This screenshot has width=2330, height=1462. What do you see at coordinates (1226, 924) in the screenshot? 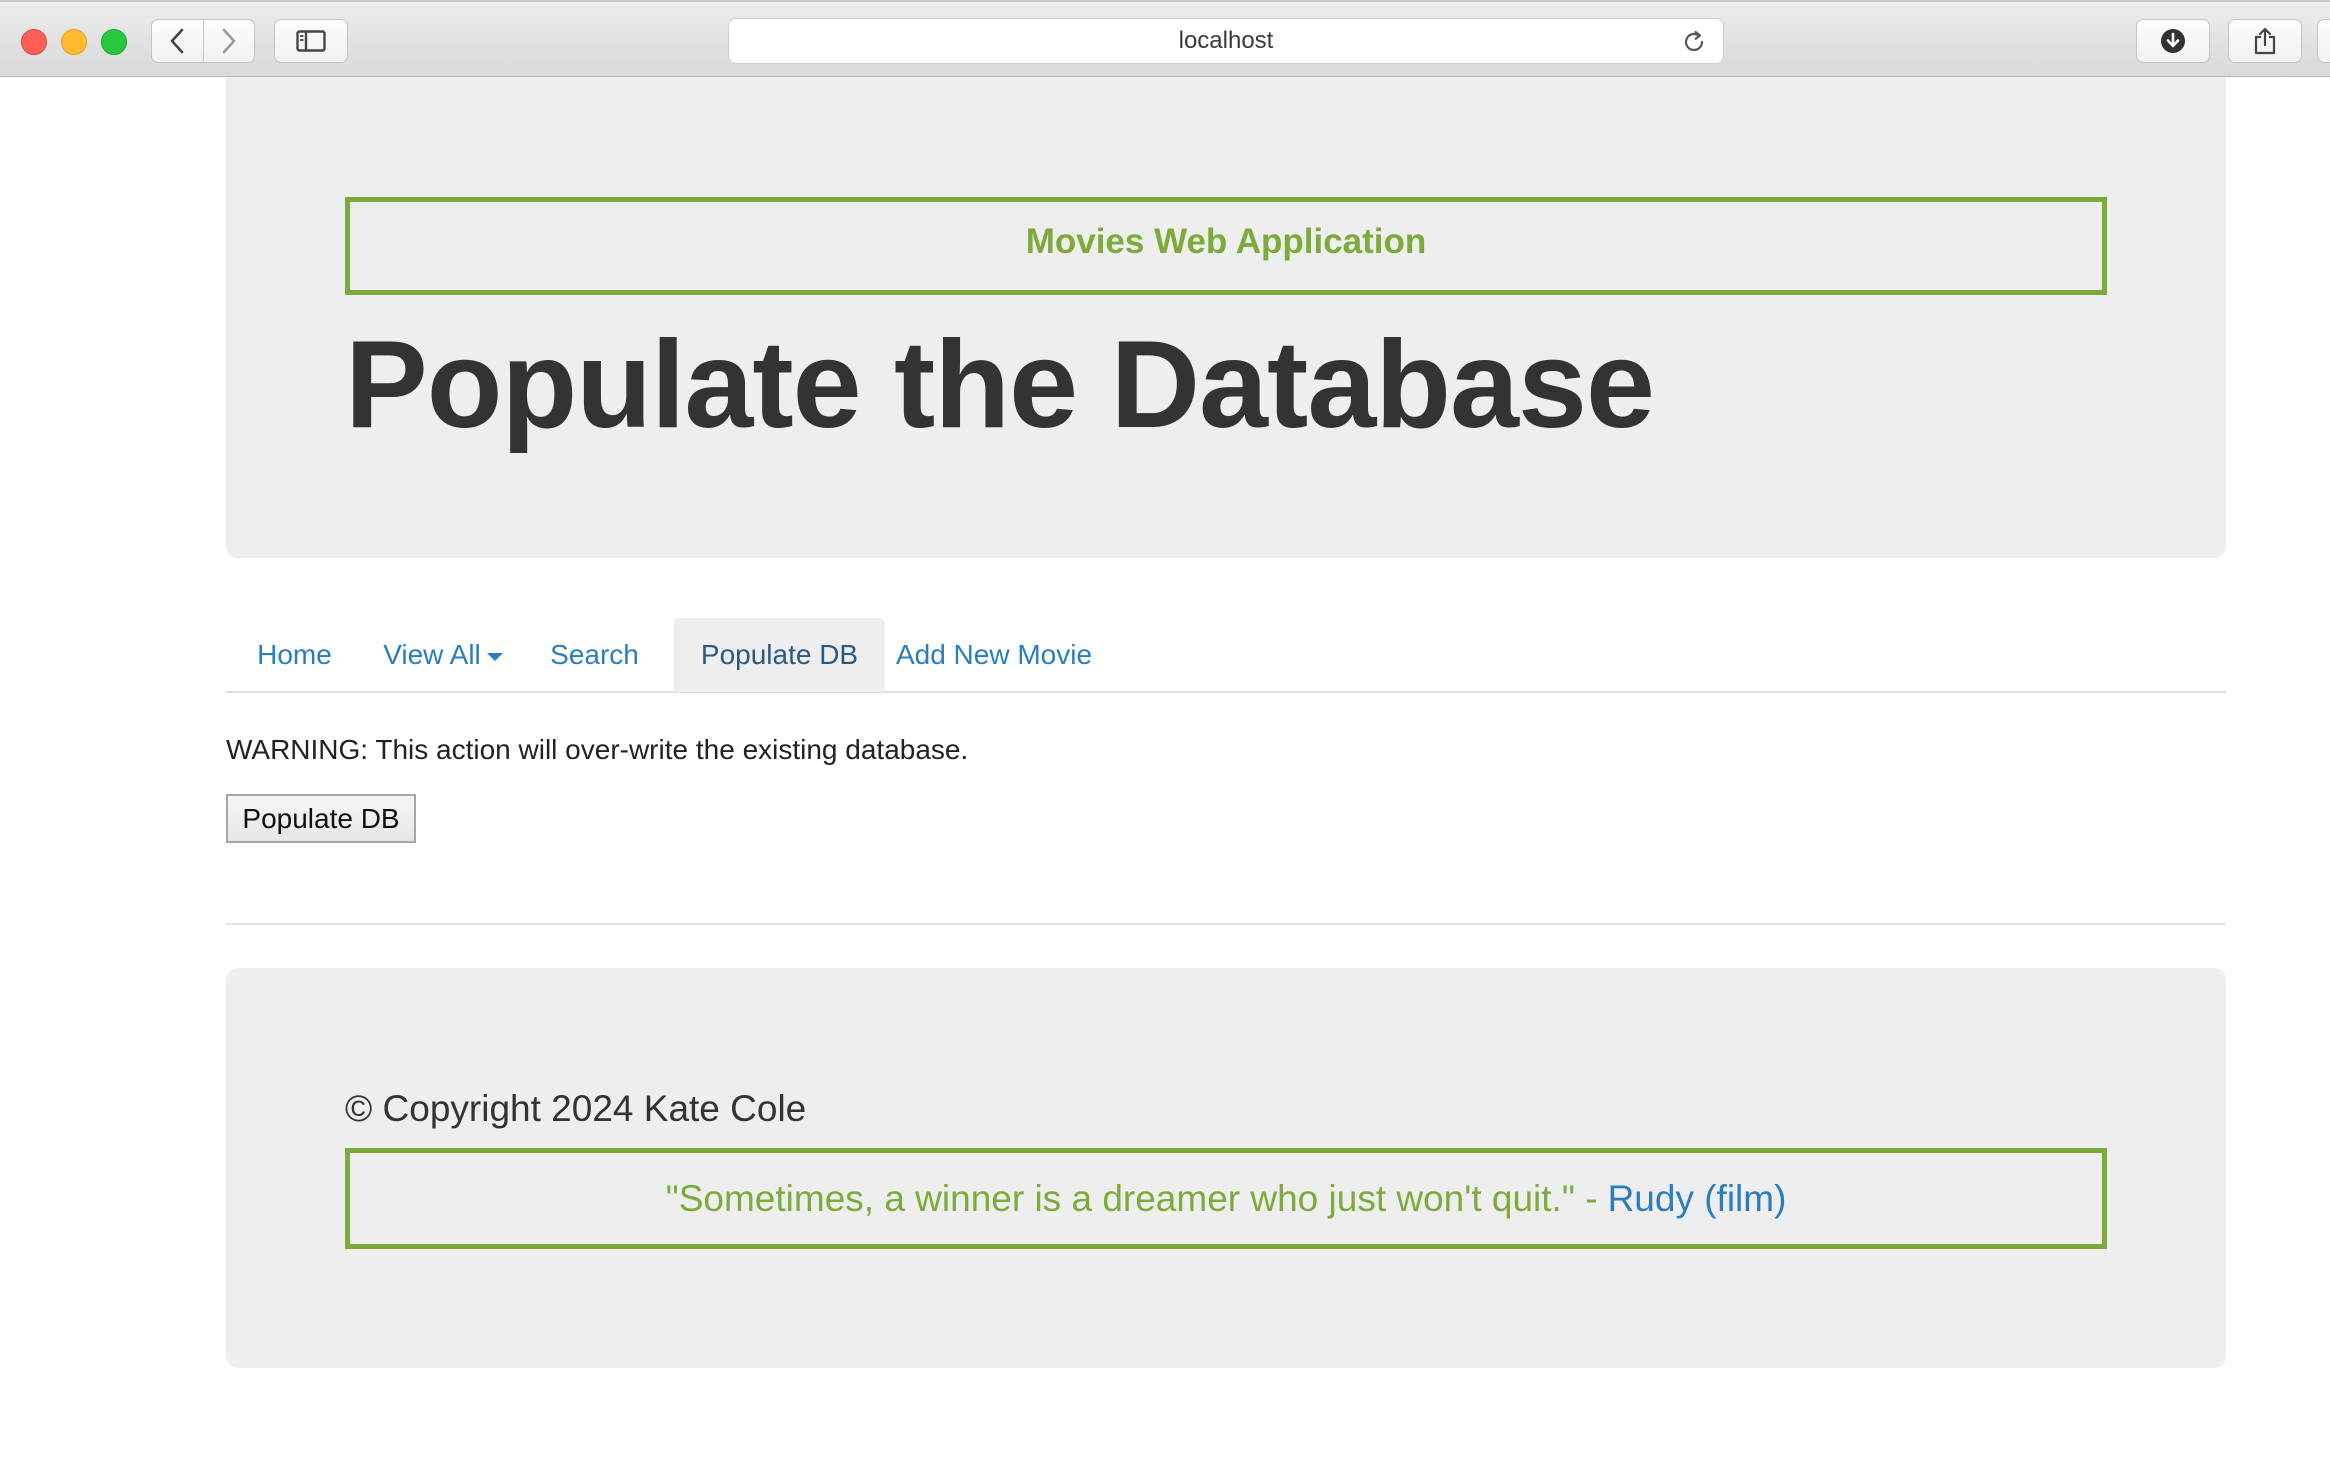
I see `divider` at bounding box center [1226, 924].